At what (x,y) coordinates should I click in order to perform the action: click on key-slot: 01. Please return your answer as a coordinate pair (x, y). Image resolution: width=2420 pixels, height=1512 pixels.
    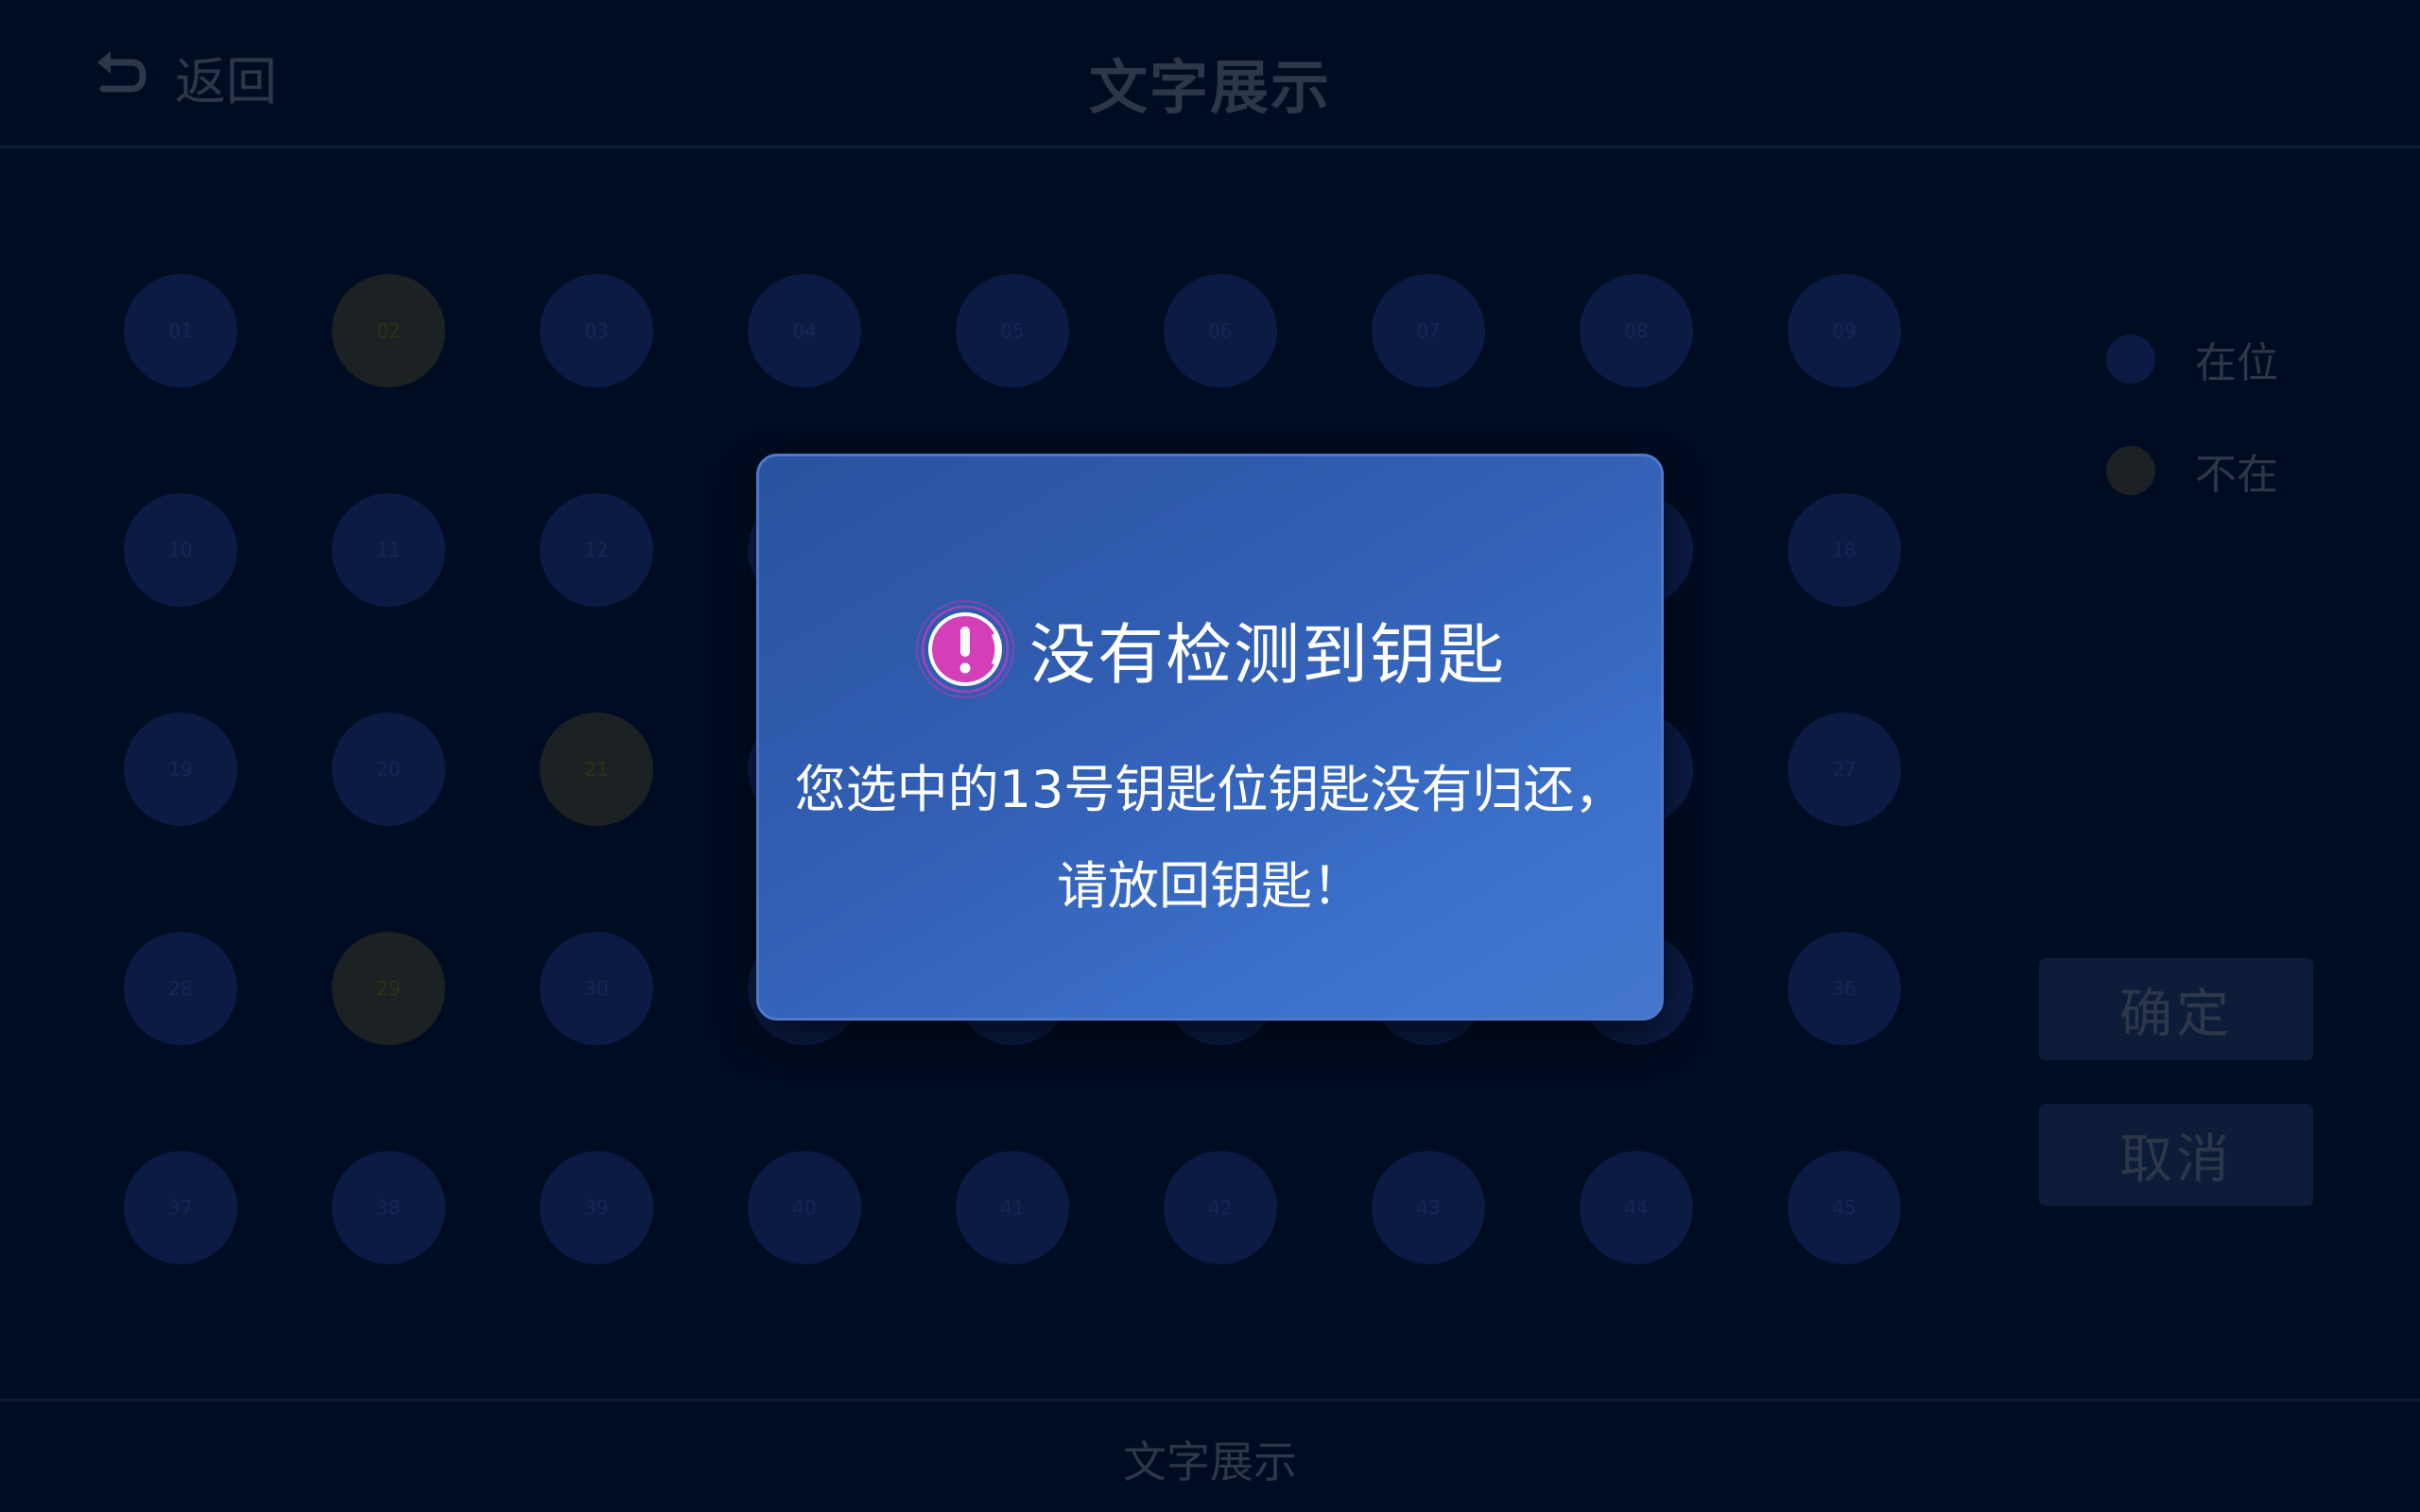
    Looking at the image, I should click on (180, 330).